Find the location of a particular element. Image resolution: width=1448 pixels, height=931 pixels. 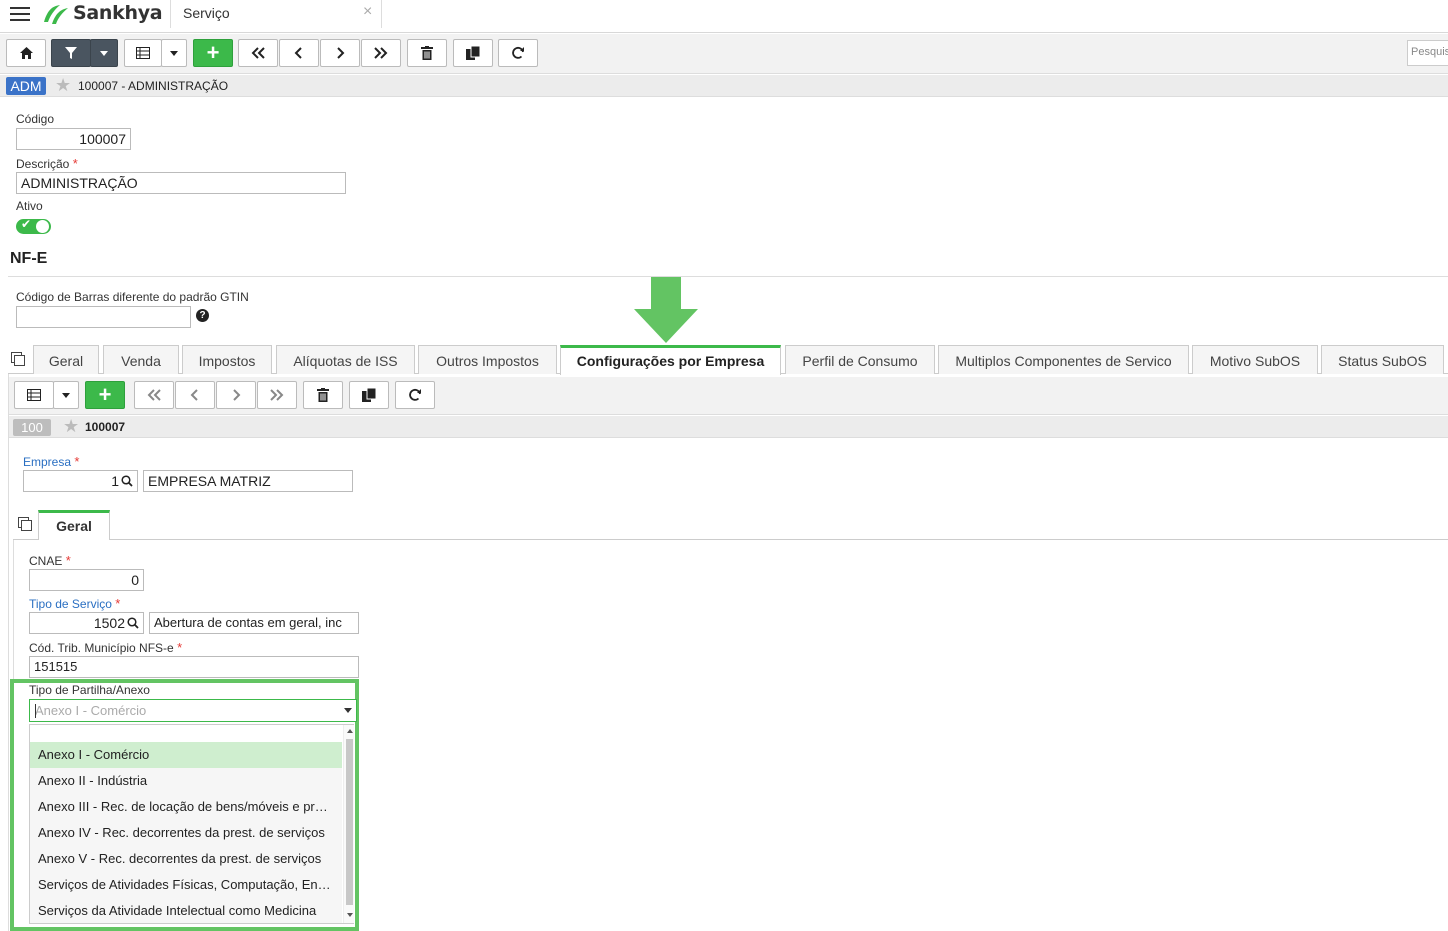

home-icon is located at coordinates (26, 53).